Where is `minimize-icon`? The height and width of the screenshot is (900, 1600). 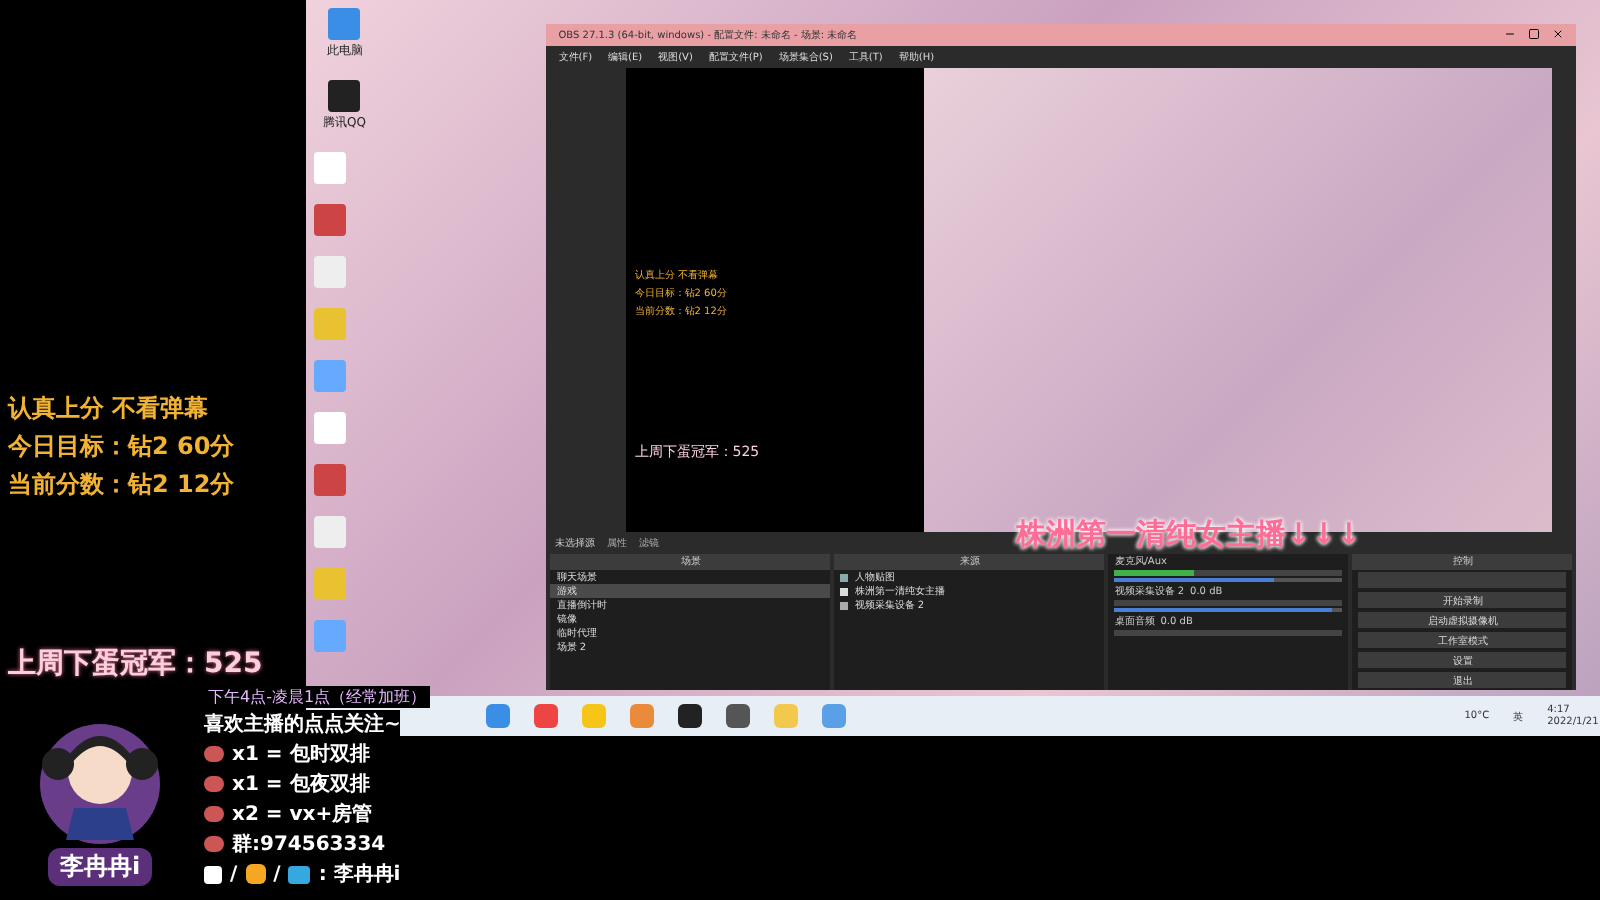
minimize-icon is located at coordinates (1510, 34).